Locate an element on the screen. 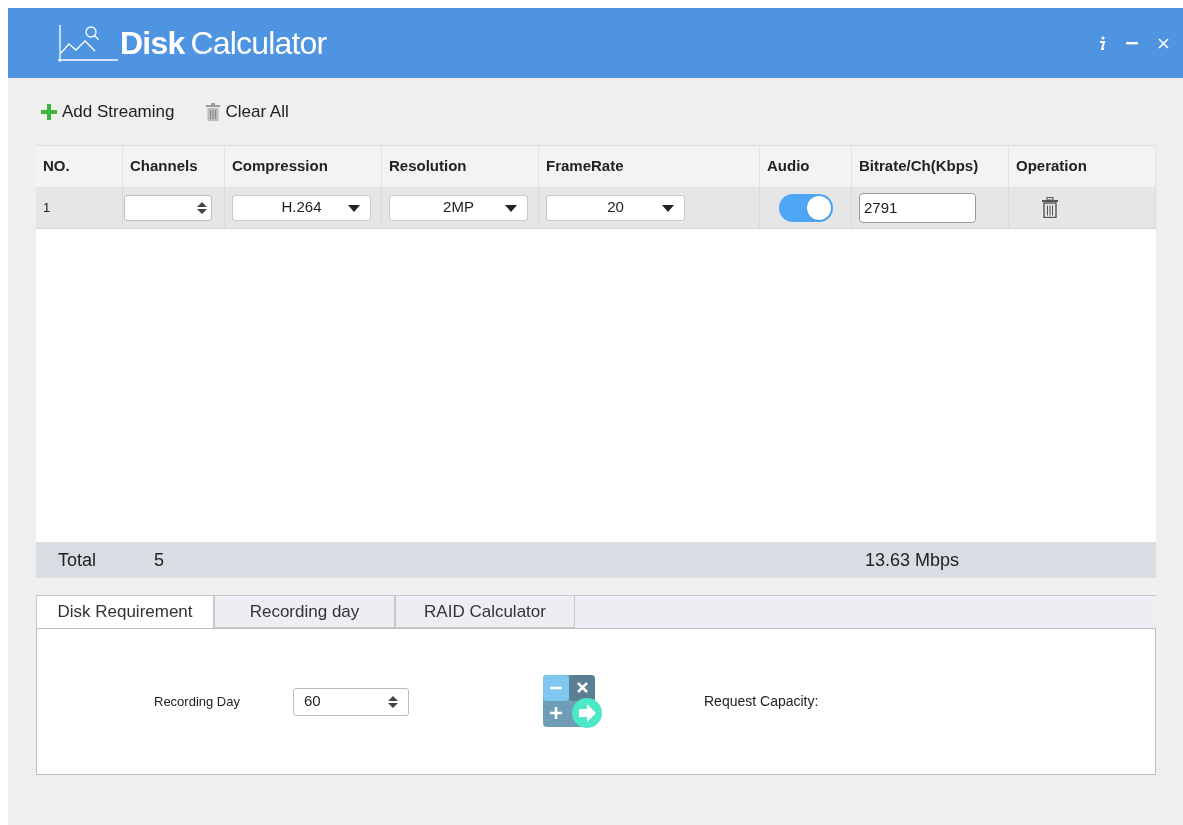 The image size is (1183, 825). tab: Recording day is located at coordinates (304, 612).